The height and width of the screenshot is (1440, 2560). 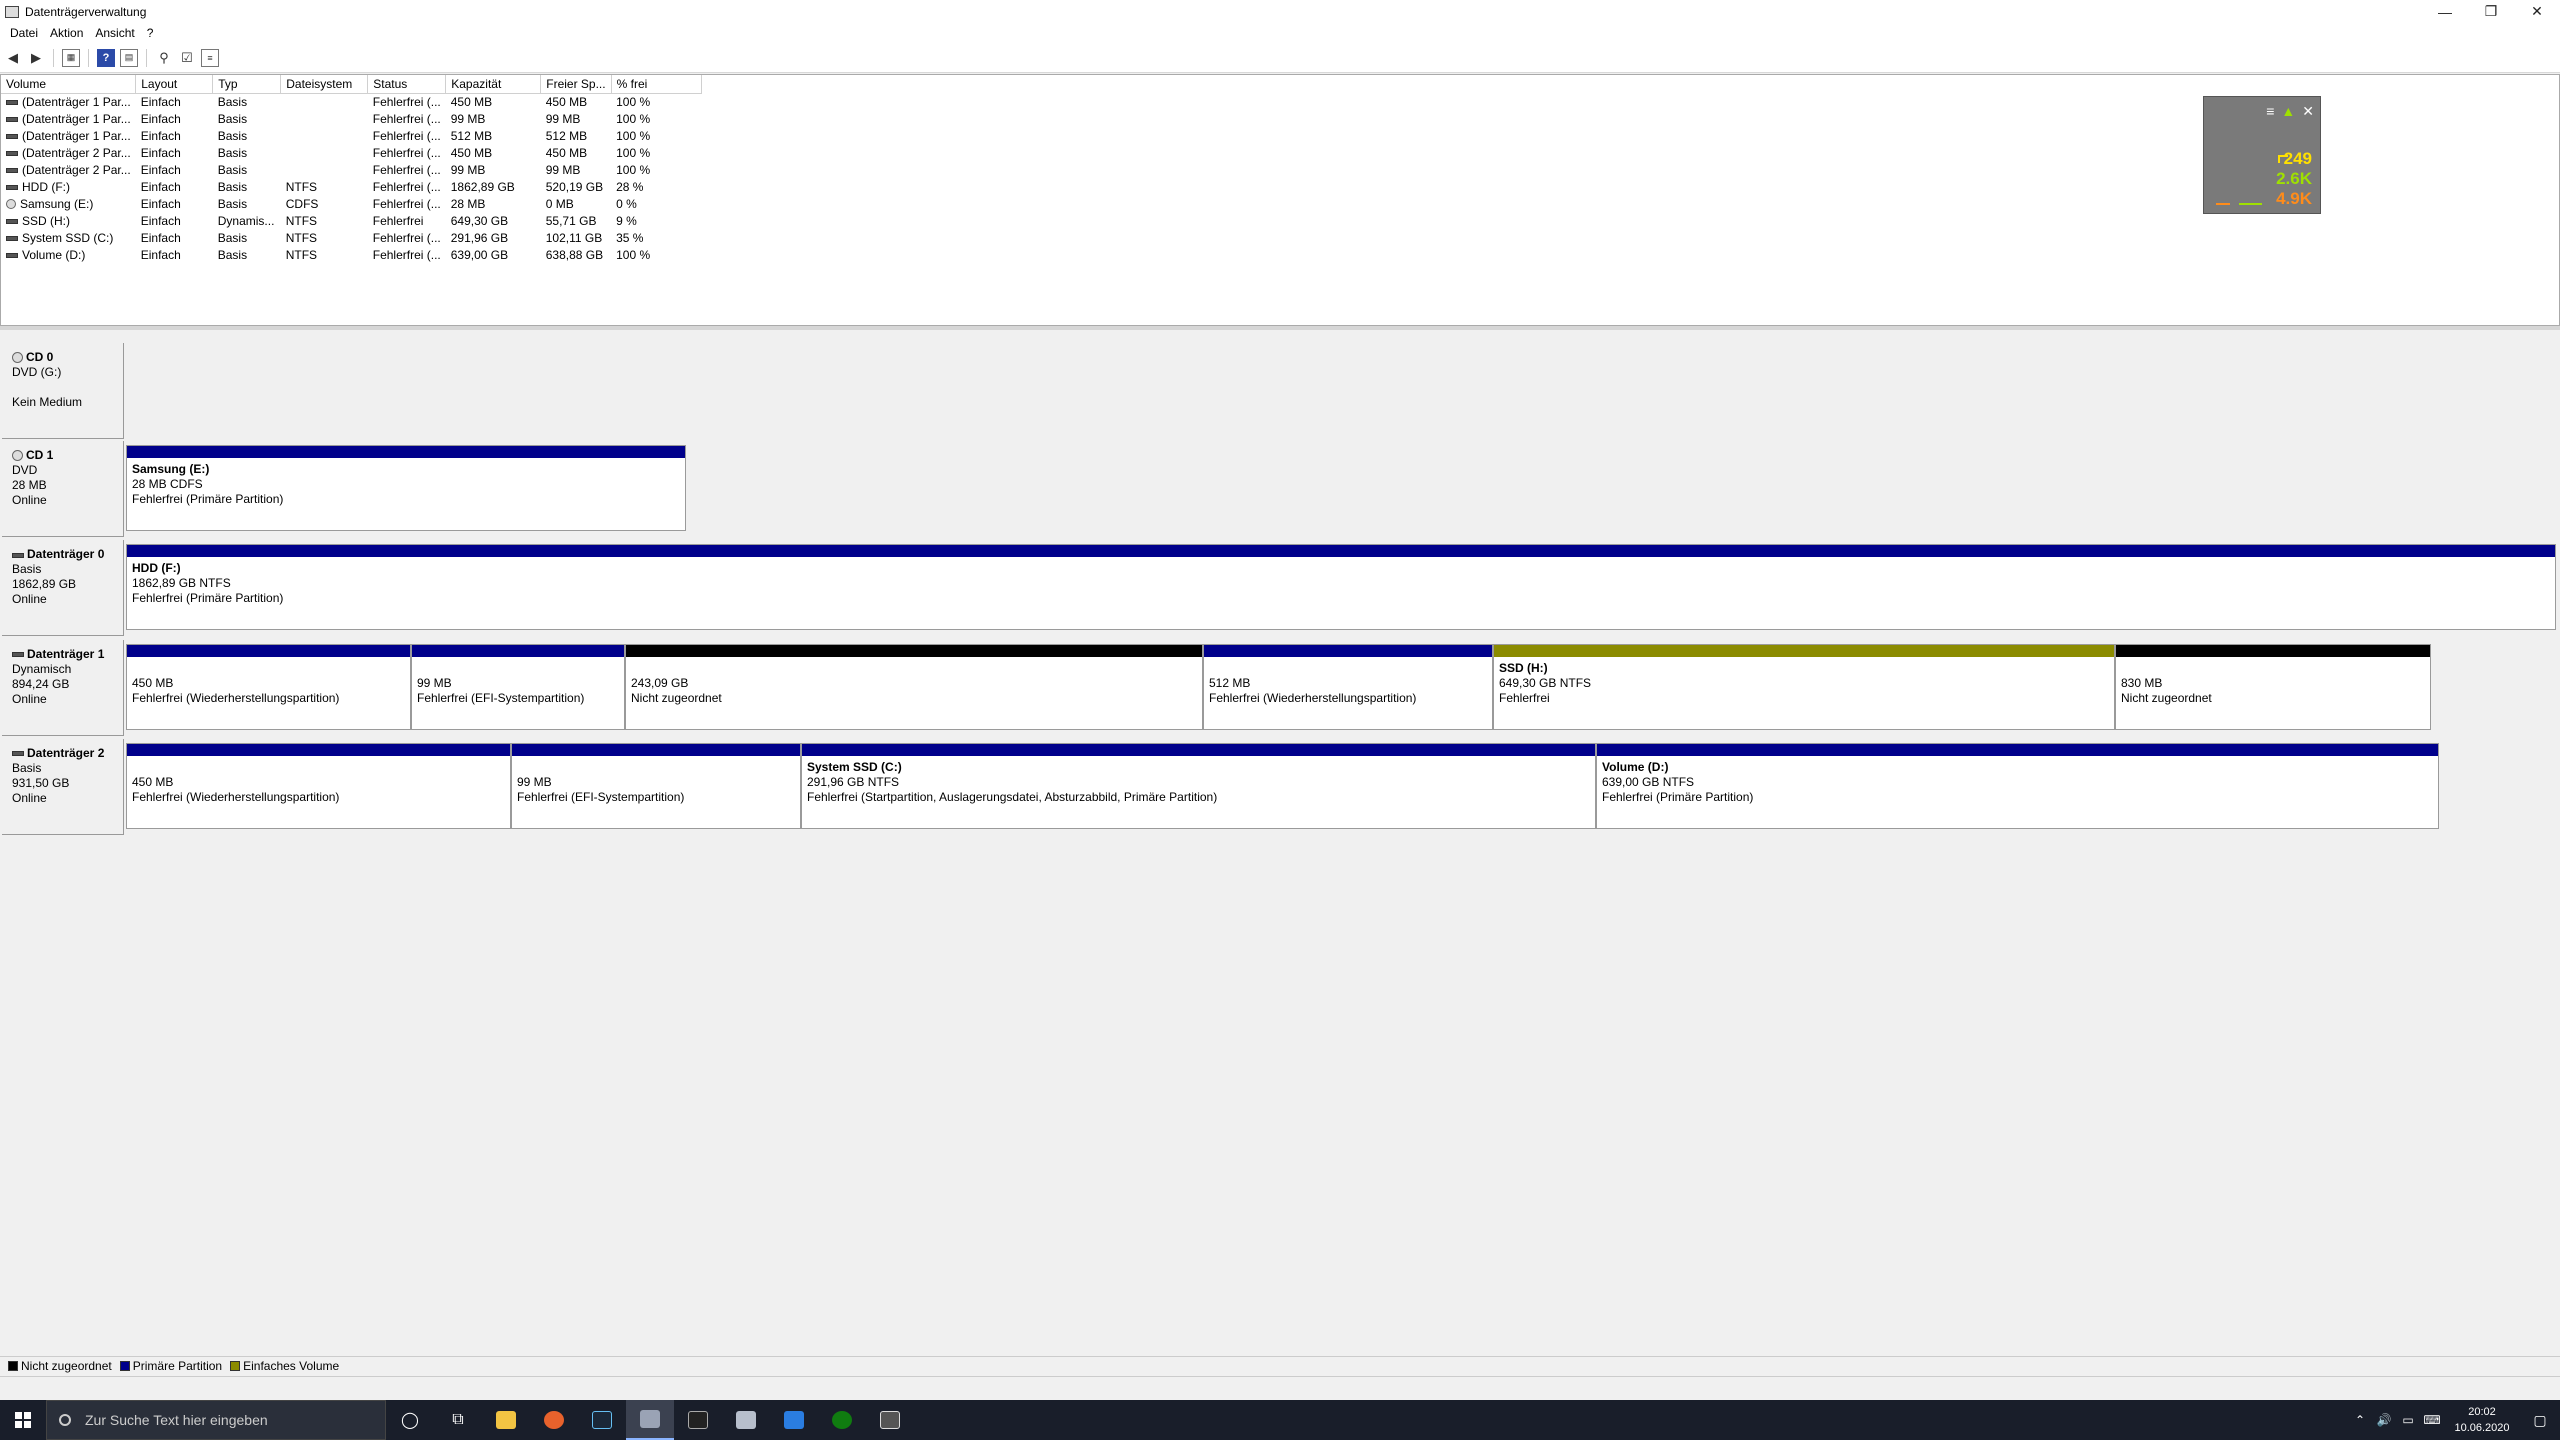 I want to click on connect-icon: ⚲, so click(x=164, y=58).